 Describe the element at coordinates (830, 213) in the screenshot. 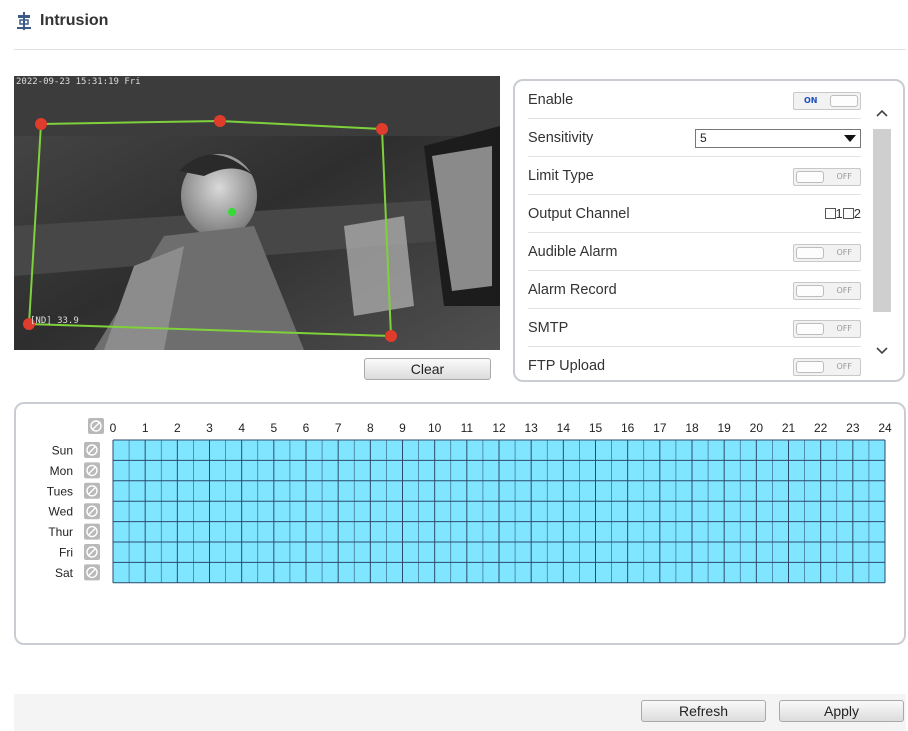

I see `channel-1-checkbox` at that location.